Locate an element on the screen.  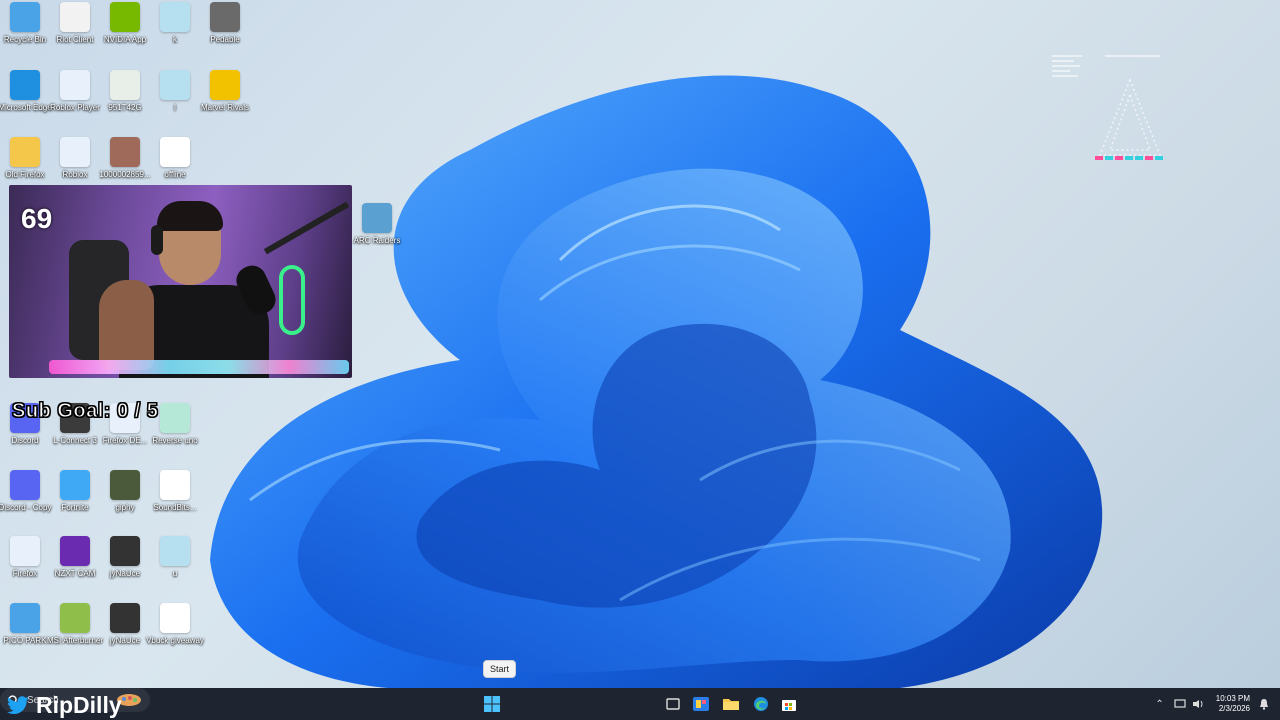
desktop-icon-label: offline is located at coordinates (175, 174).